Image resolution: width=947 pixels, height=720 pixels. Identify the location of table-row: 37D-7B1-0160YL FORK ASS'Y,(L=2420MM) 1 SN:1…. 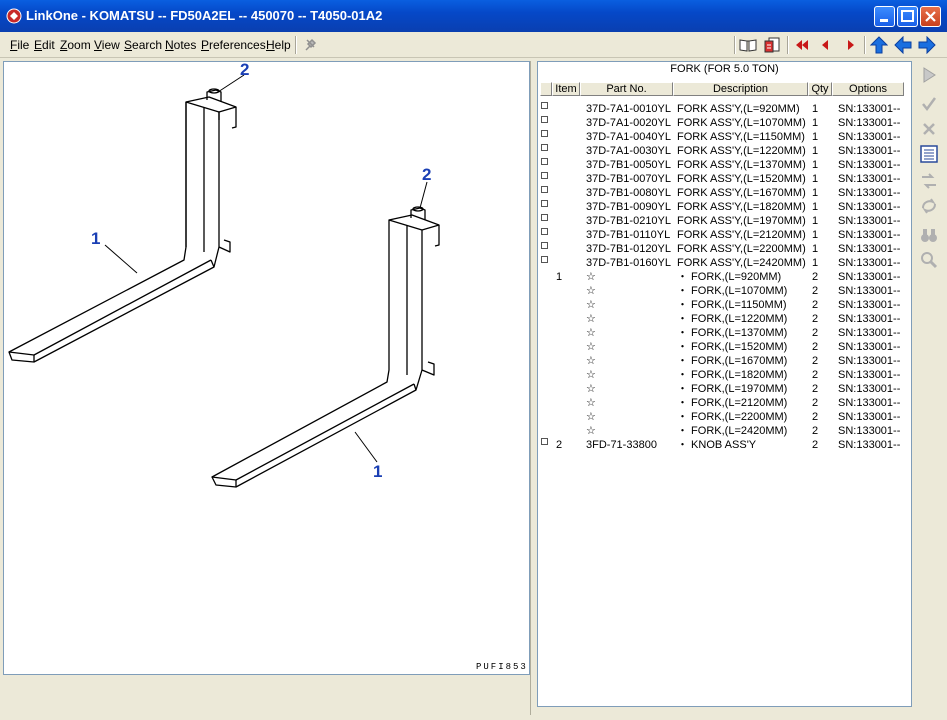
(724, 263).